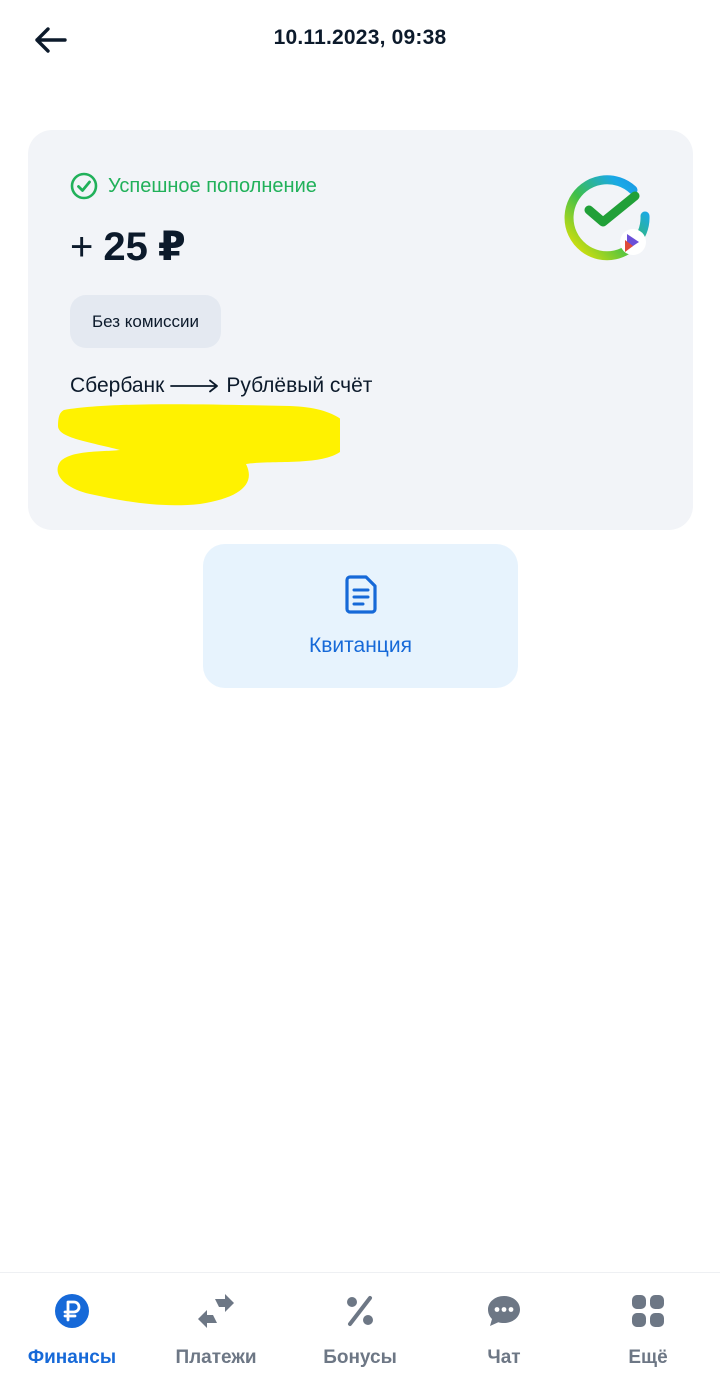  I want to click on receipt-label: Квитанция, so click(360, 645).